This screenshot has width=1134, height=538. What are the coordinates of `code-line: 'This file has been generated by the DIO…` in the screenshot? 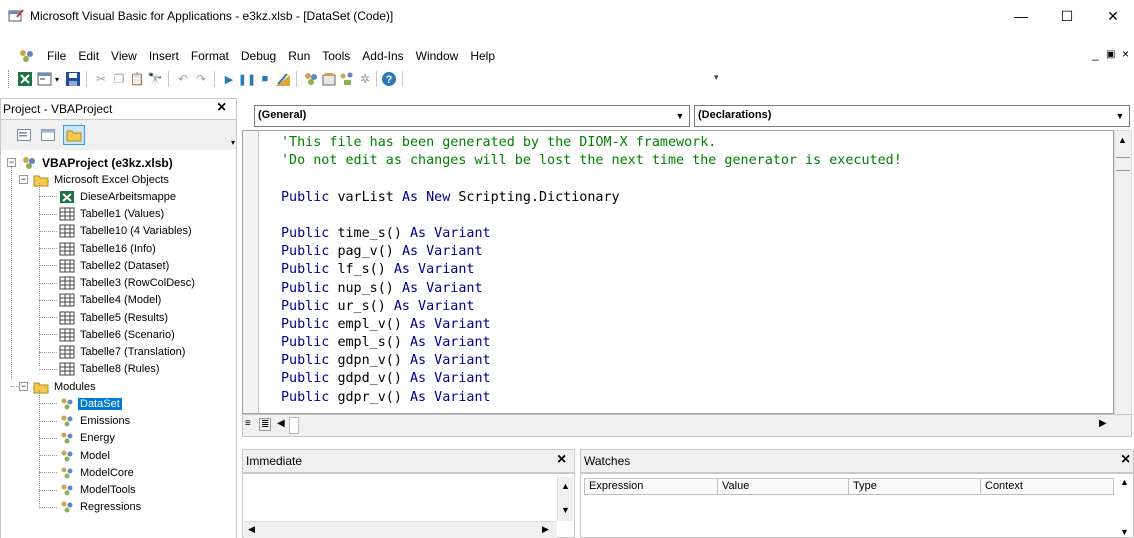 It's located at (591, 143).